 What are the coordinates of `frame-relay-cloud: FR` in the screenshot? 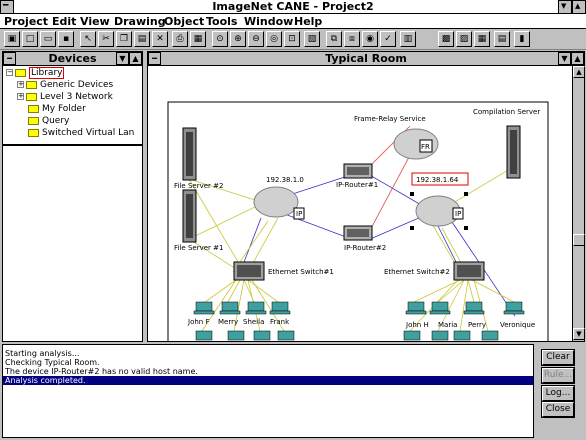 It's located at (416, 144).